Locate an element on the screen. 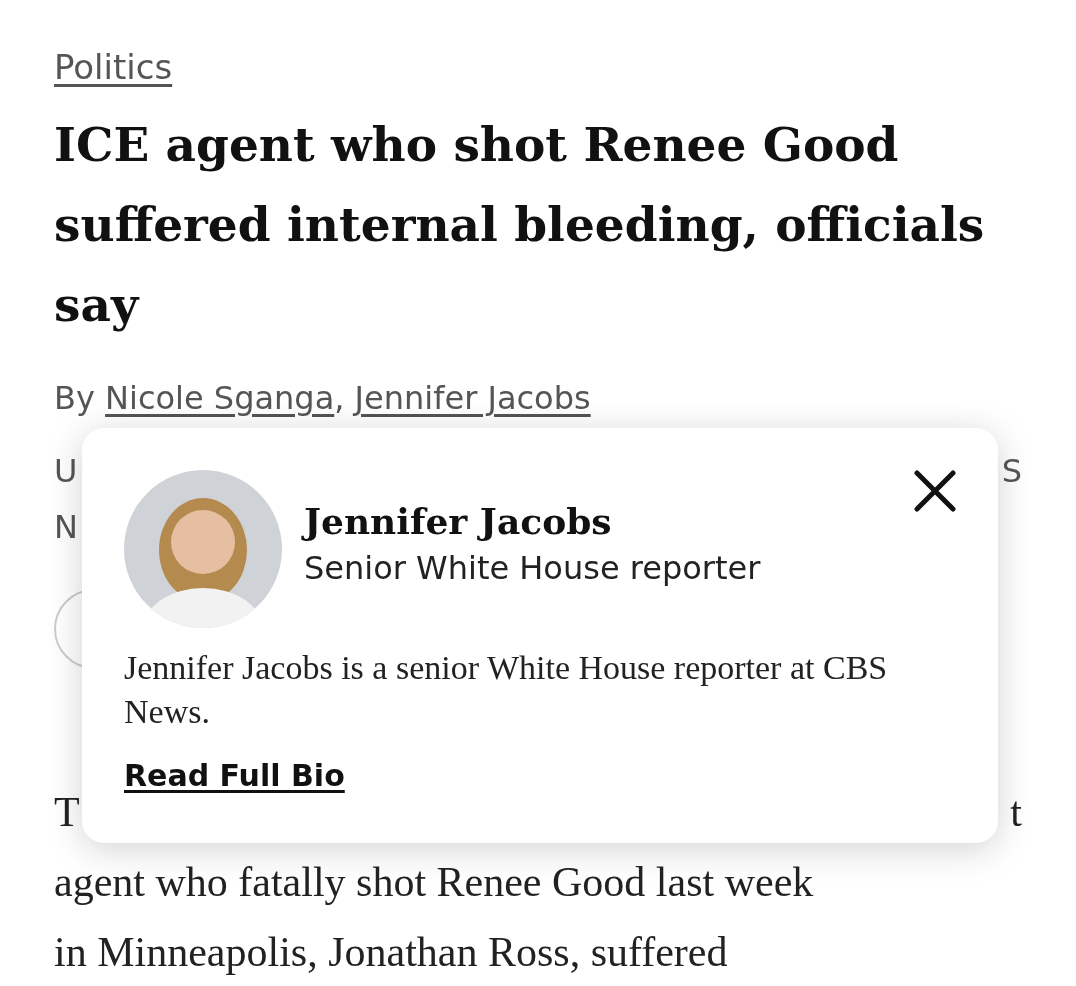 Image resolution: width=1076 pixels, height=986 pixels. close-icon is located at coordinates (935, 491).